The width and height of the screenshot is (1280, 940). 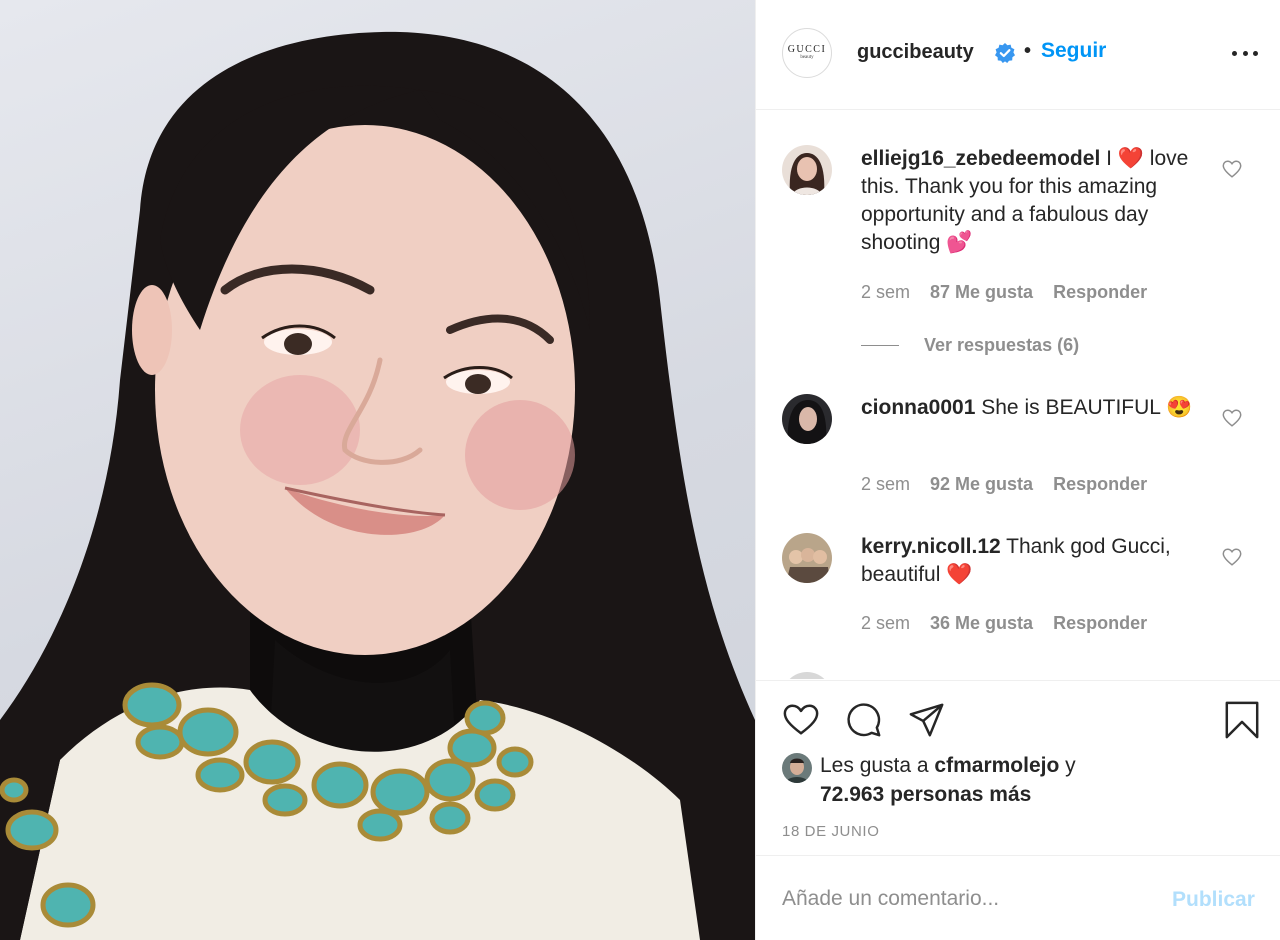 What do you see at coordinates (1073, 51) in the screenshot?
I see `follow-button: Seguir` at bounding box center [1073, 51].